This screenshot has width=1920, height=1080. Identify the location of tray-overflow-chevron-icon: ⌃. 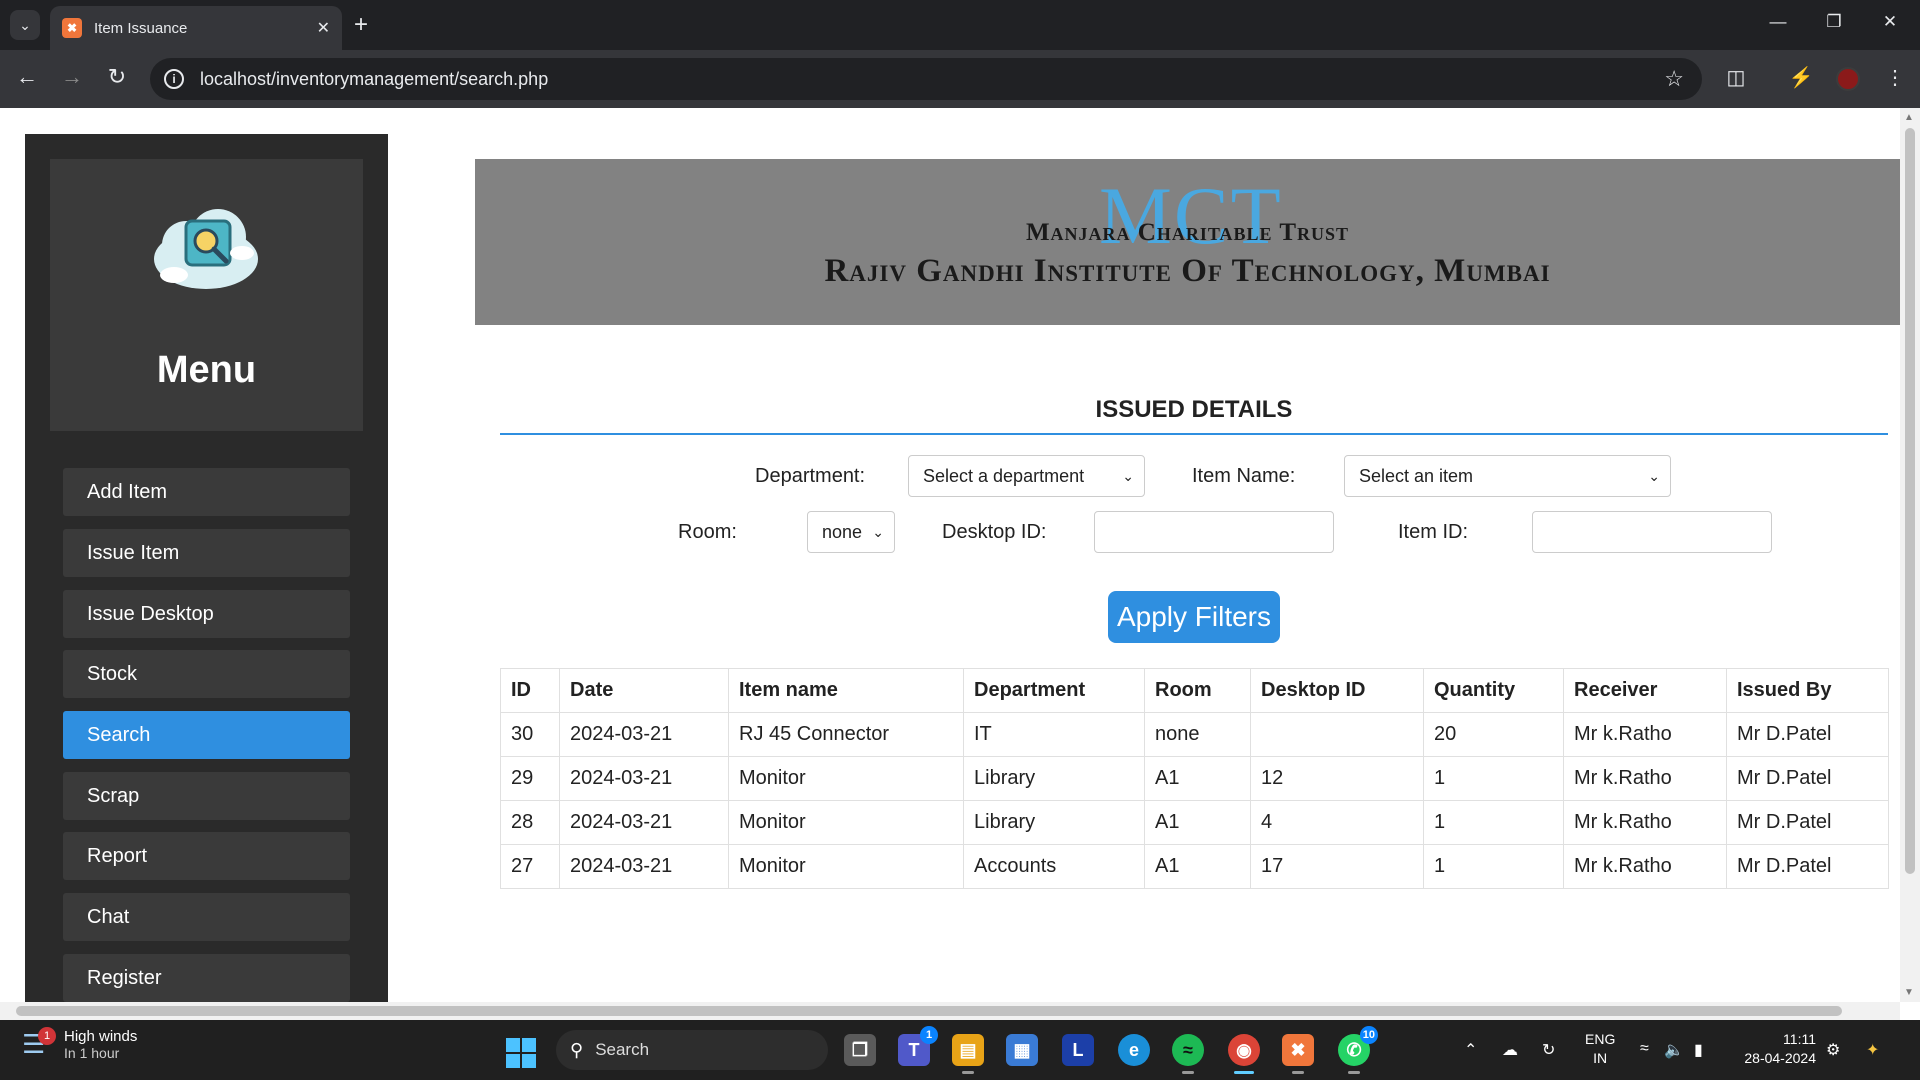
(1470, 1050).